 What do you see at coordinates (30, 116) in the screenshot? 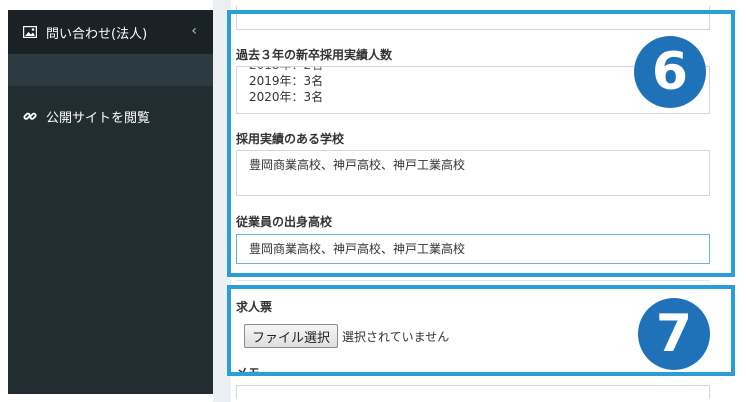
I see `link-icon` at bounding box center [30, 116].